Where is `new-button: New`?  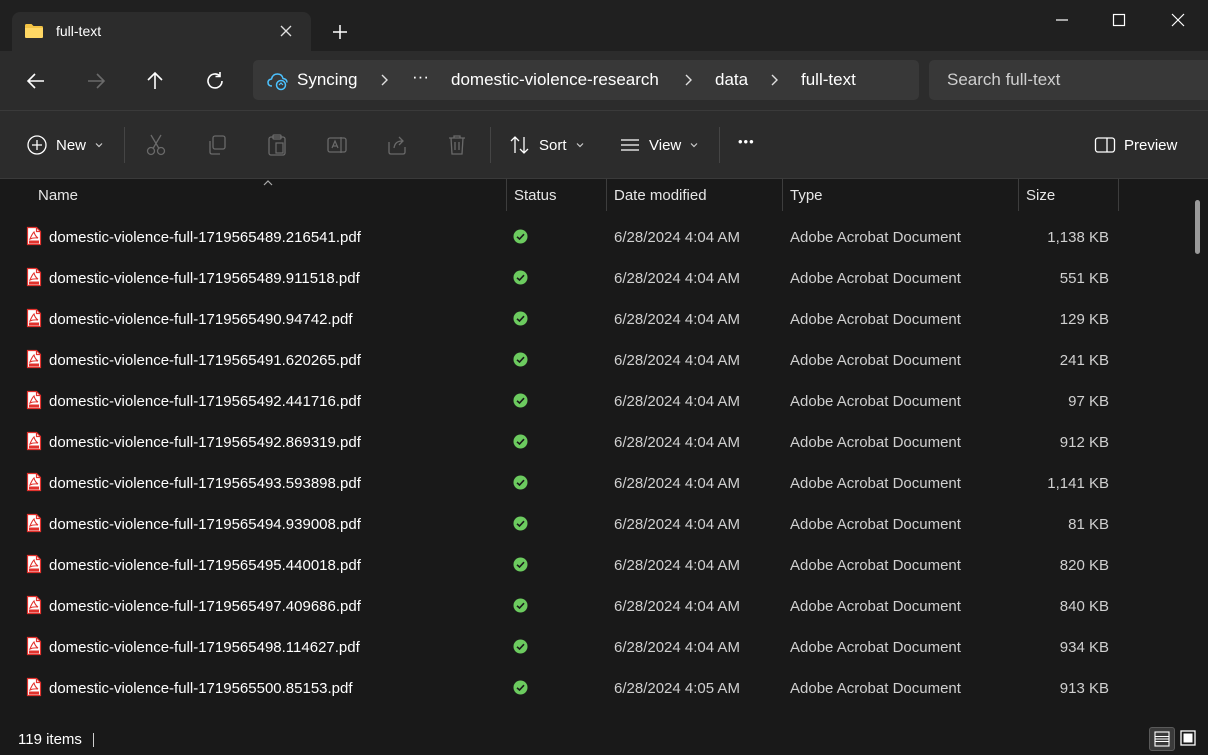
new-button: New is located at coordinates (65, 145).